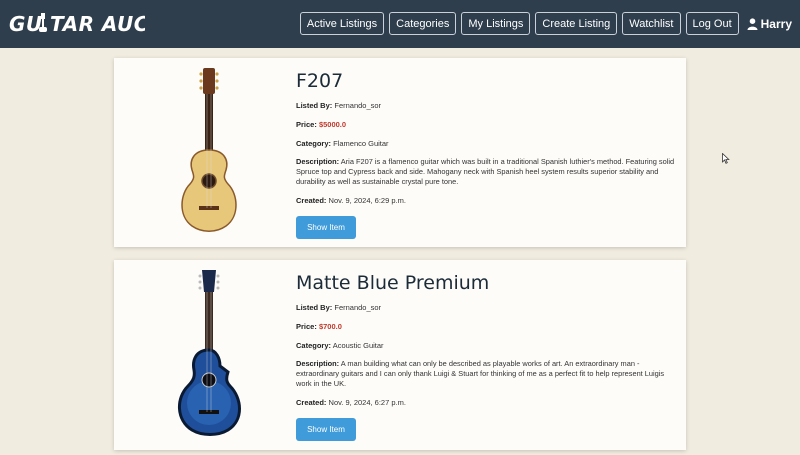 The image size is (800, 455). What do you see at coordinates (486, 124) in the screenshot?
I see `price-row: Price: $5000.0` at bounding box center [486, 124].